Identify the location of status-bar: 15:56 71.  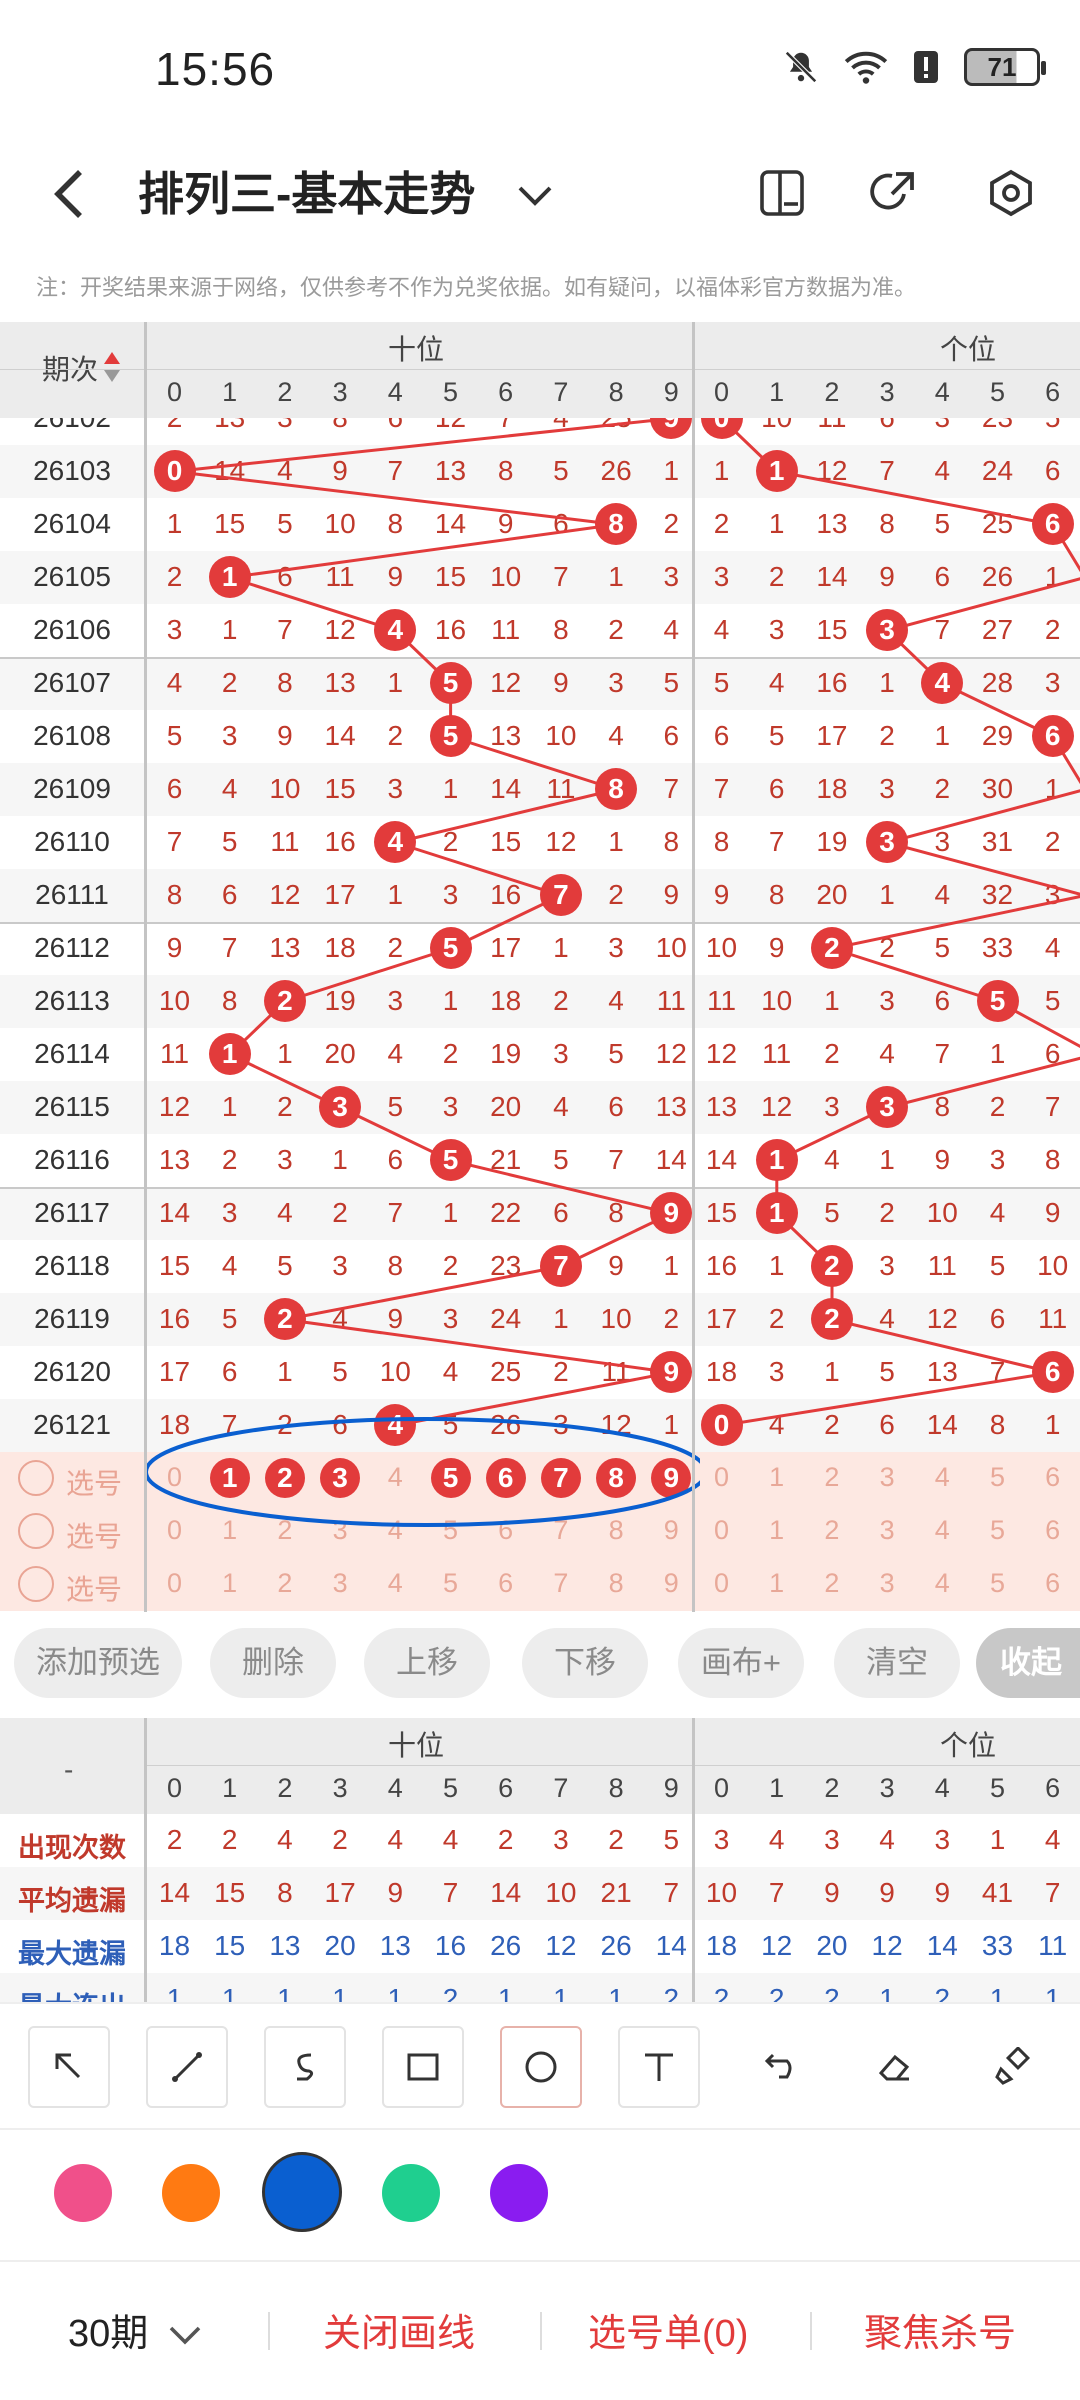
(540, 70).